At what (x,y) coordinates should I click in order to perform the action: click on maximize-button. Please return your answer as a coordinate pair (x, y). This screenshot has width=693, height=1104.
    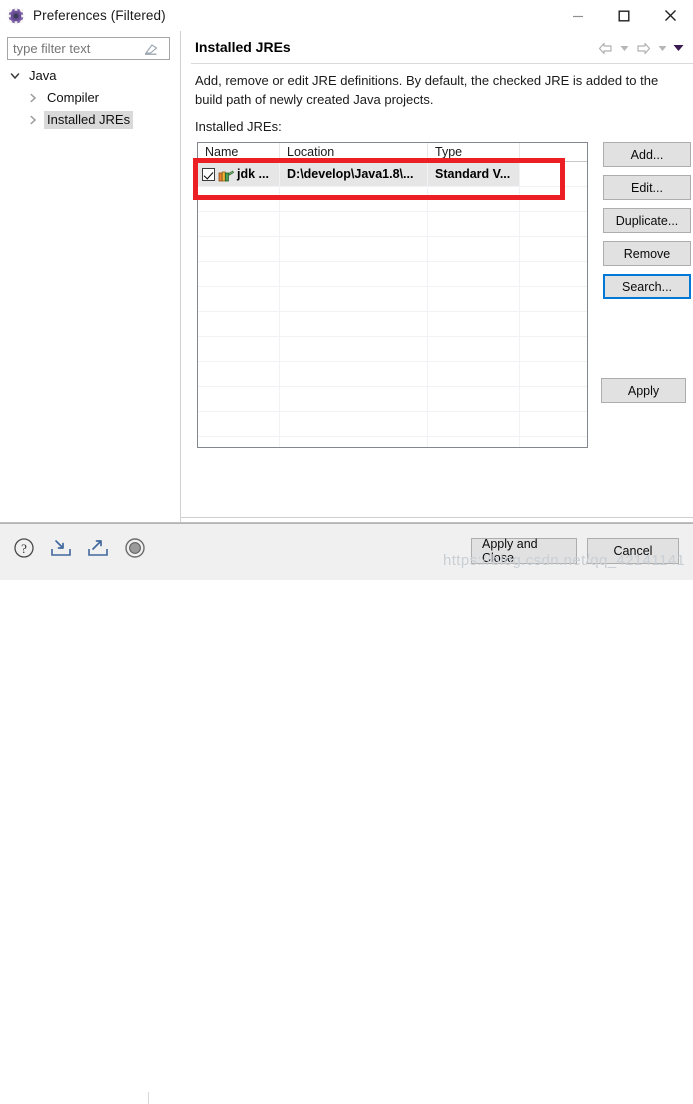
    Looking at the image, I should click on (624, 15).